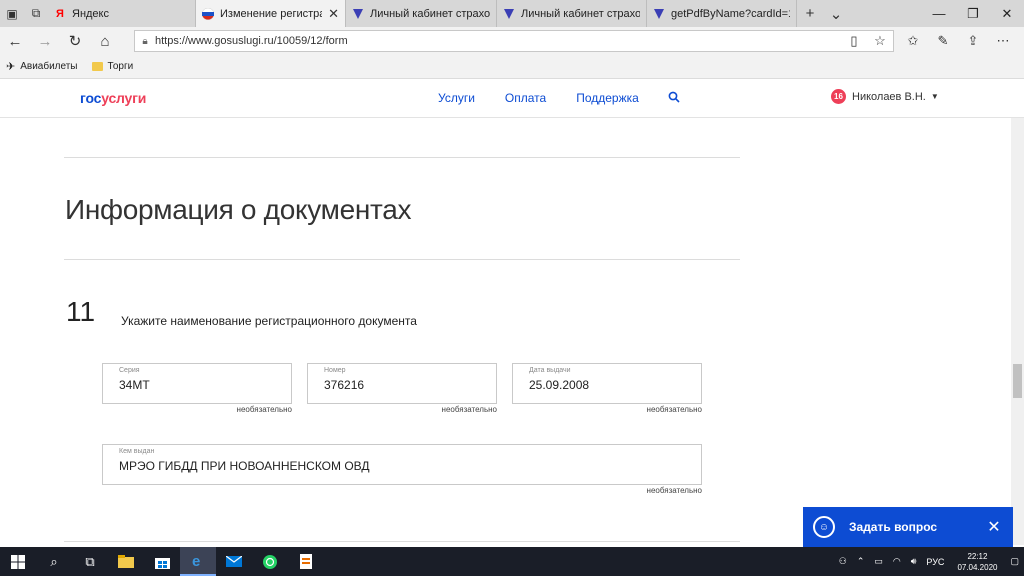  What do you see at coordinates (607, 98) in the screenshot?
I see `nav-support: Поддержка` at bounding box center [607, 98].